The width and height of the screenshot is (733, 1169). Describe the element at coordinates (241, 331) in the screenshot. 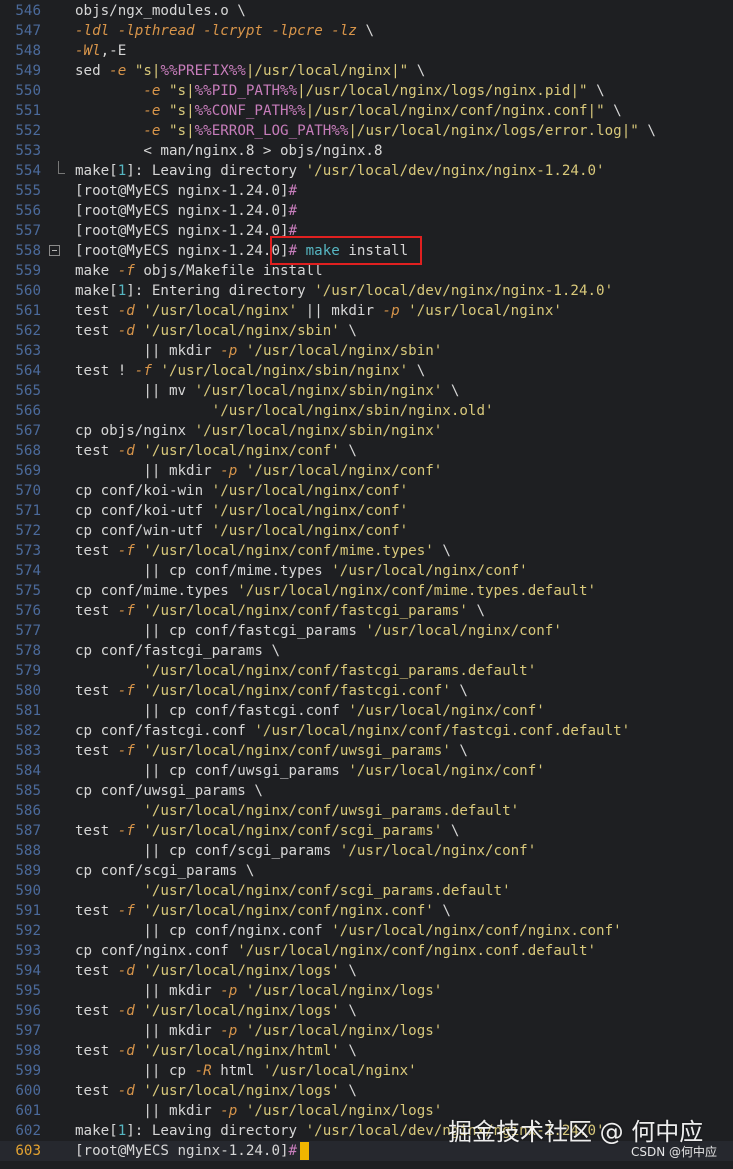

I see `code-token: '/usr/local/nginx/sbin'` at that location.